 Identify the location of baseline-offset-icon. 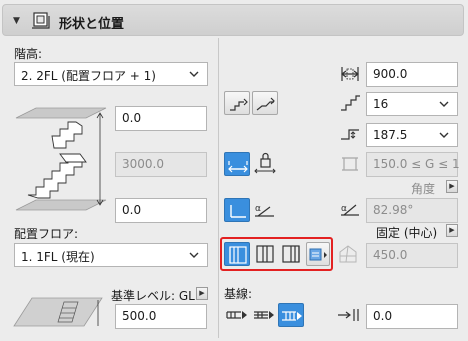
(348, 315).